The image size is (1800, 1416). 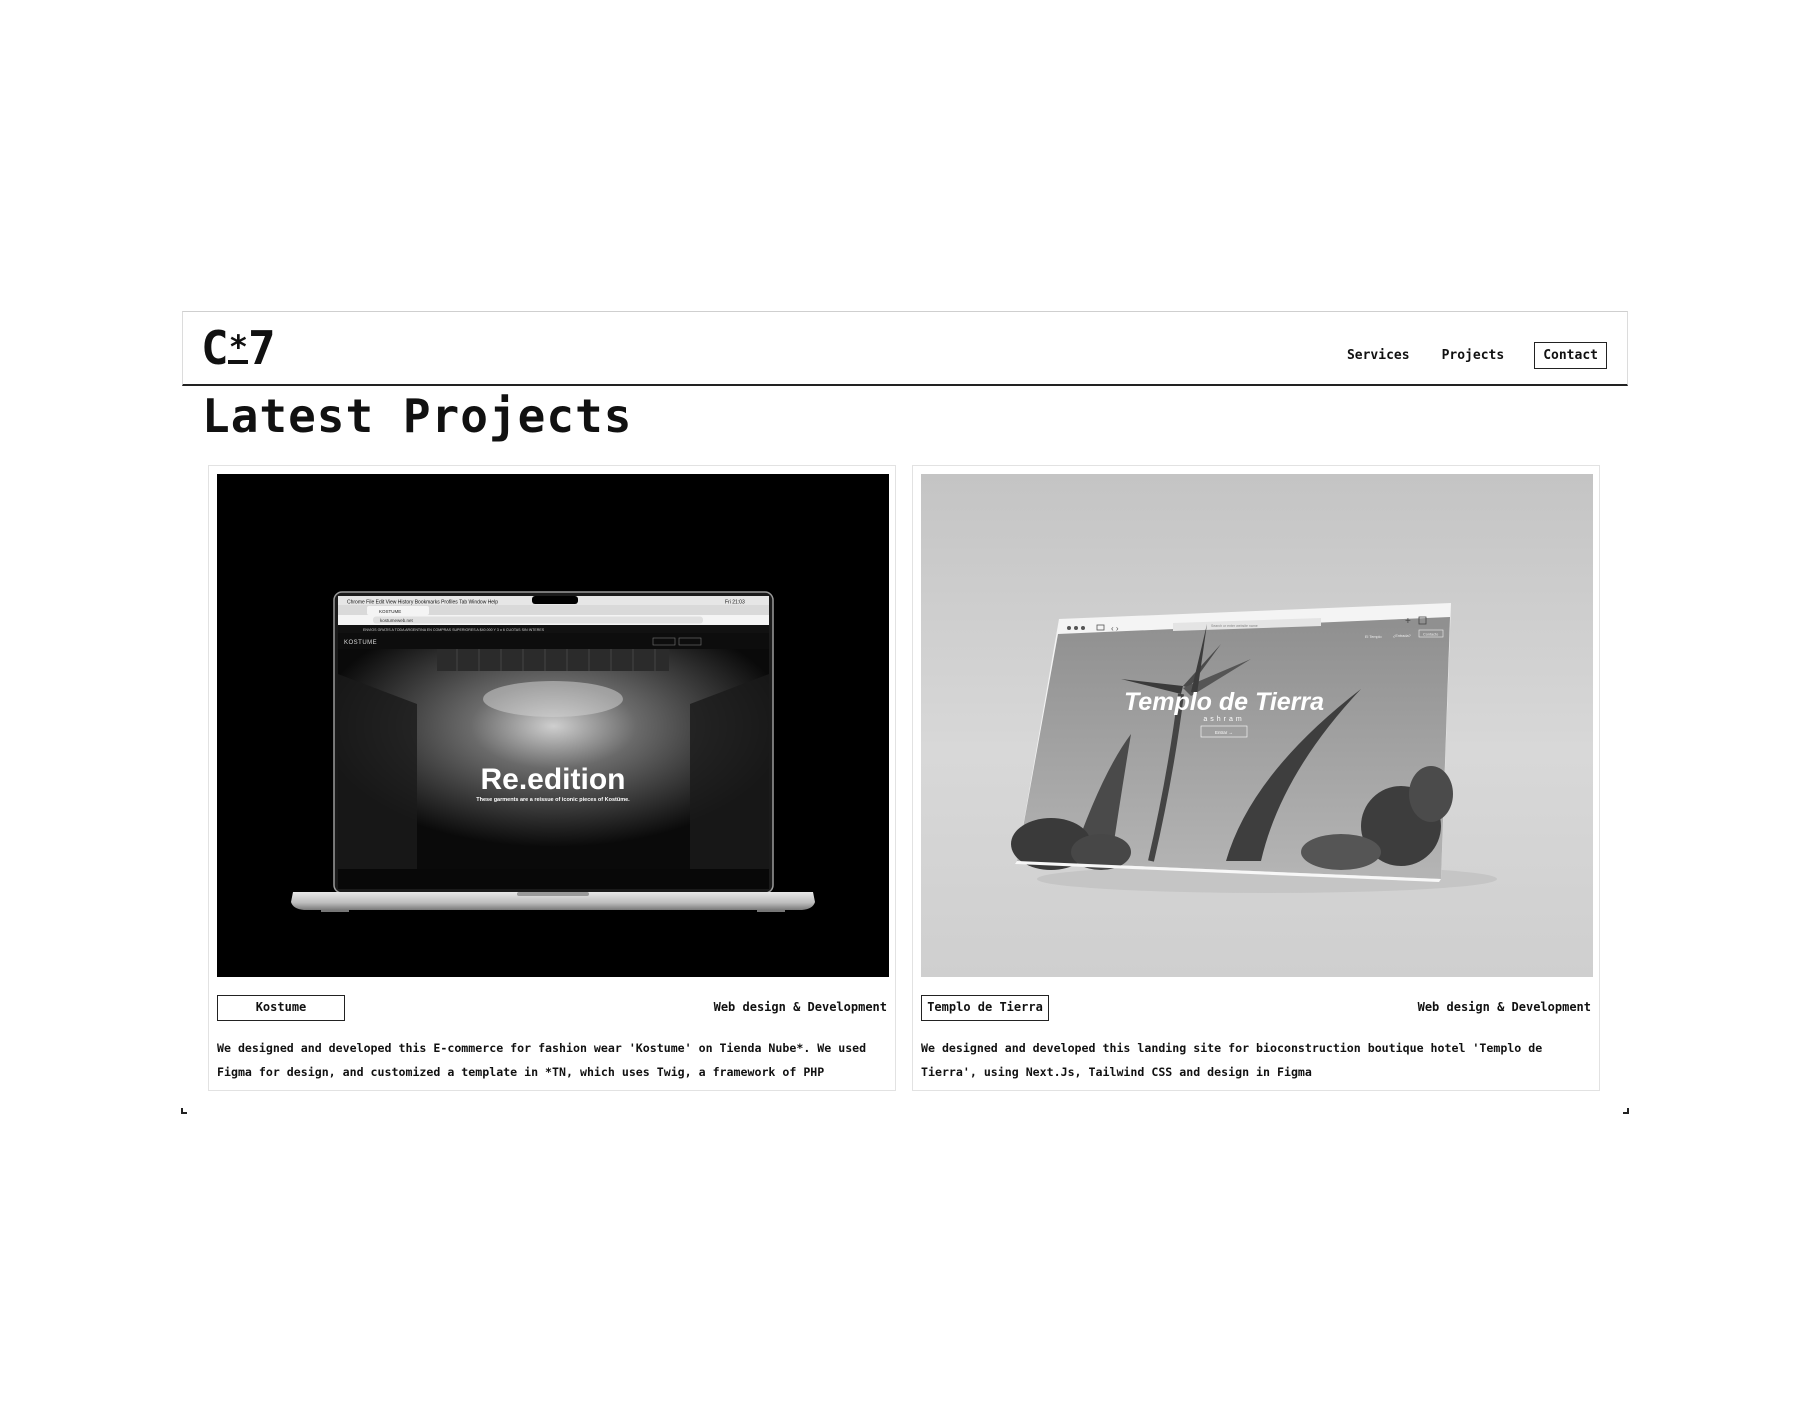 I want to click on svg-text: KOSTUME, so click(x=390, y=611).